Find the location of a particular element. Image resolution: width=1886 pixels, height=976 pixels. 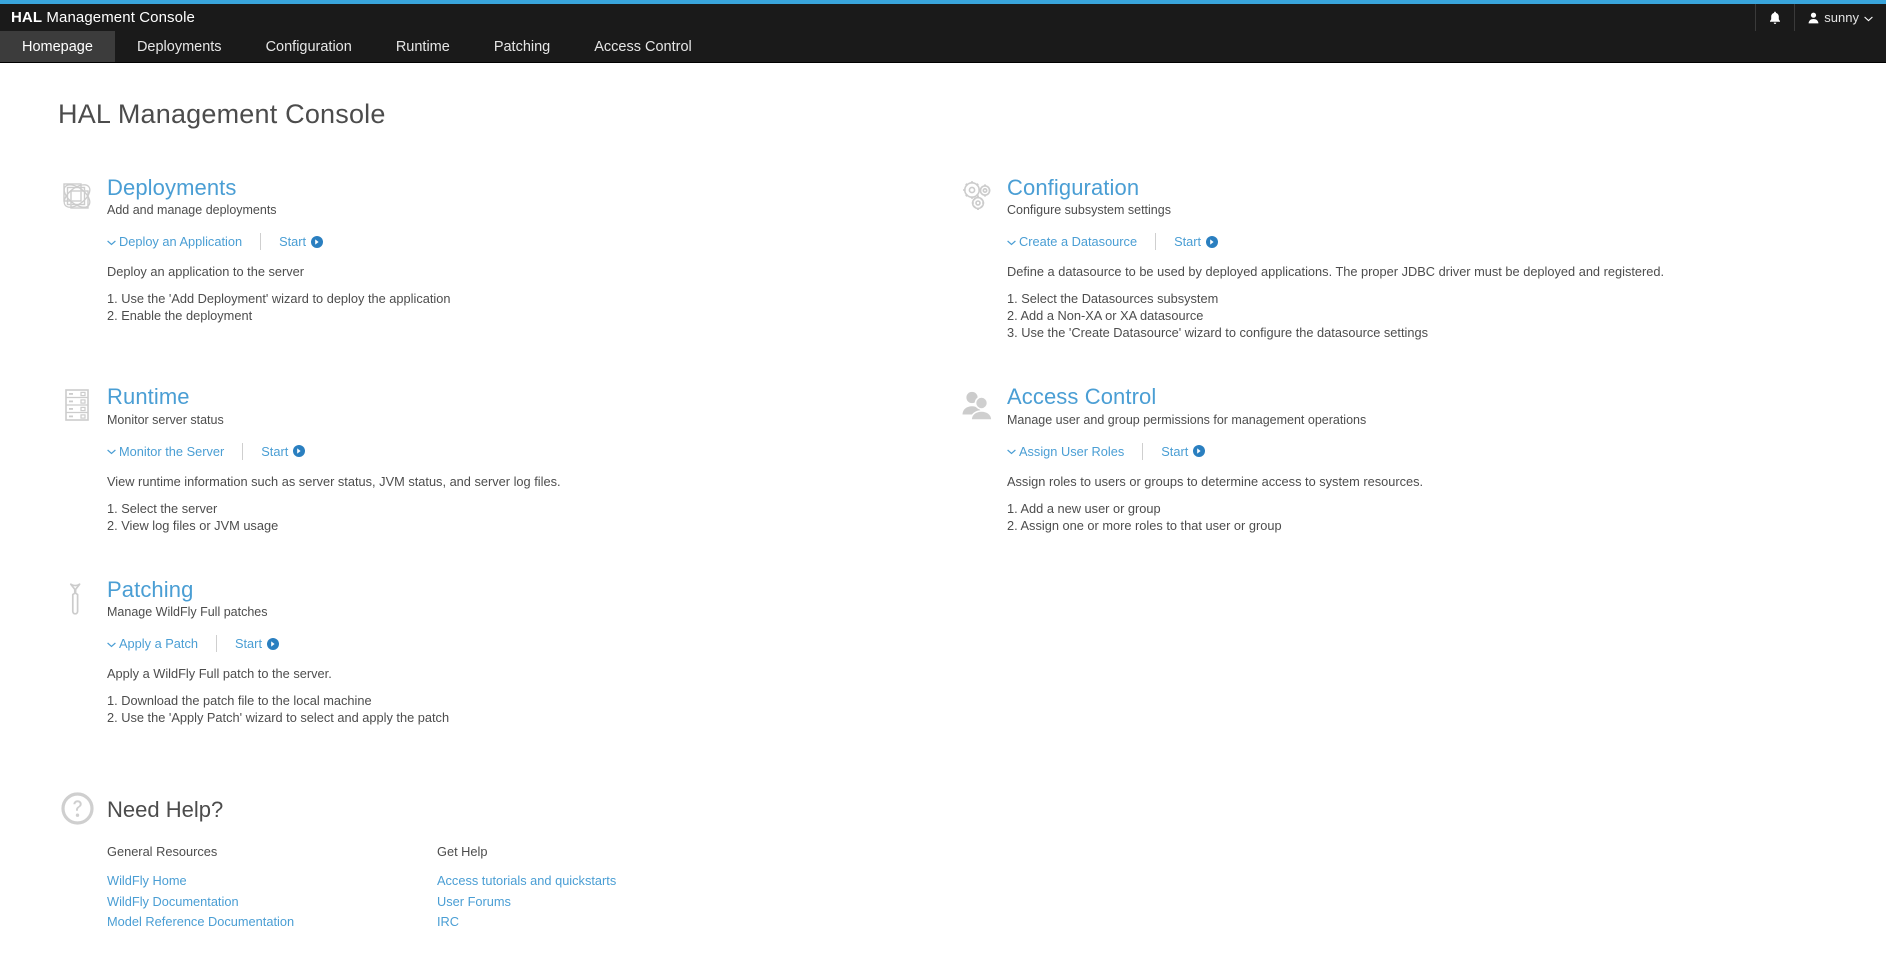

task-toggle-link: Create a Datasource is located at coordinates (1072, 241).